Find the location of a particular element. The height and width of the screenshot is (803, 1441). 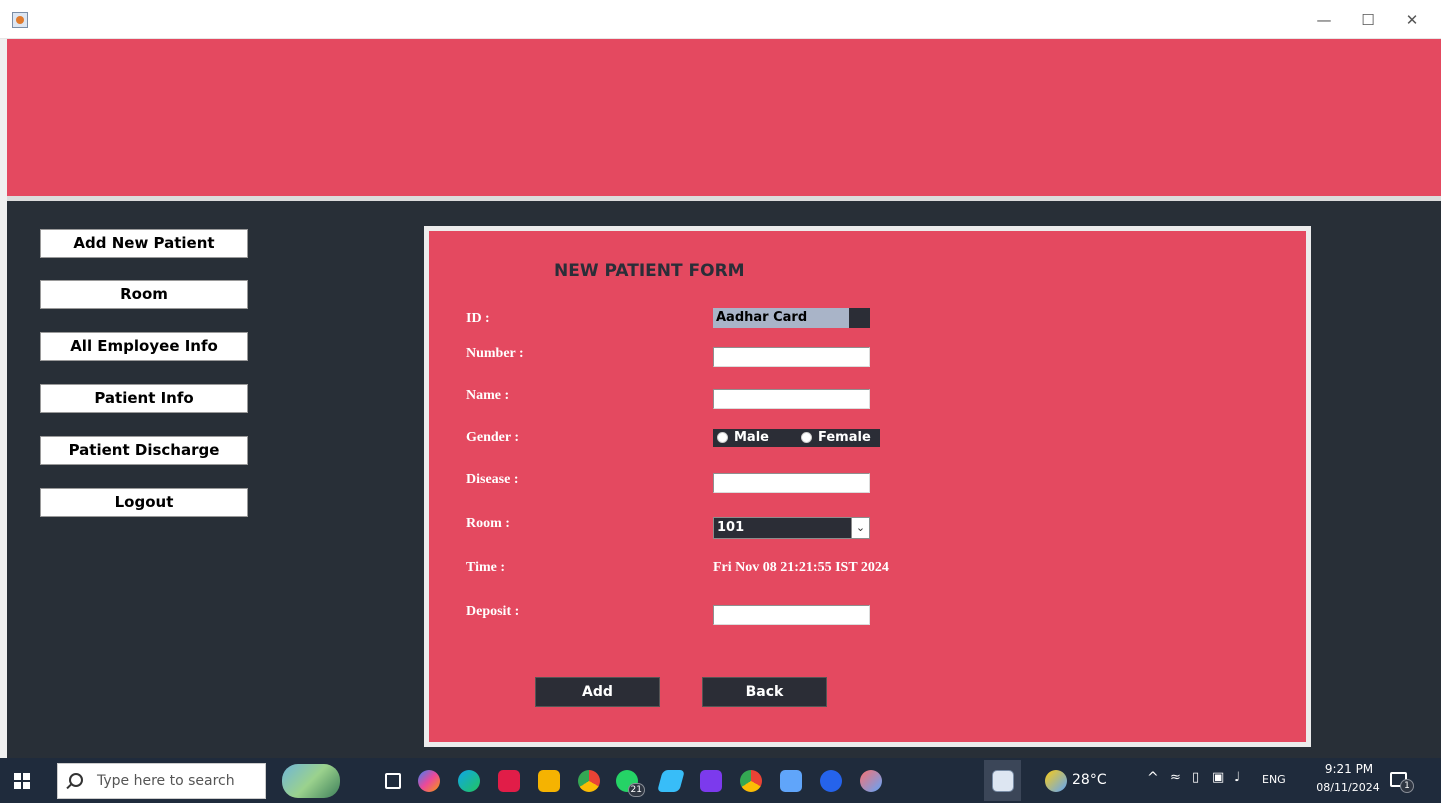

room-value: 101 is located at coordinates (731, 527).